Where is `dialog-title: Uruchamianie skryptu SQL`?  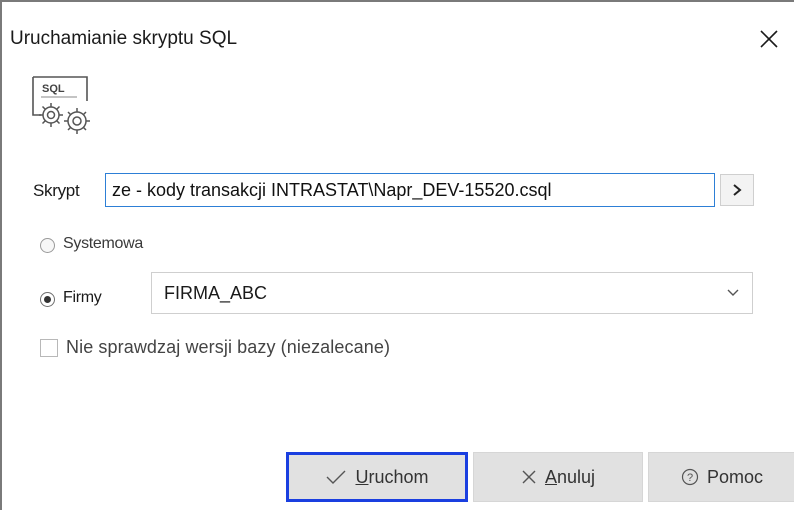 dialog-title: Uruchamianie skryptu SQL is located at coordinates (124, 38).